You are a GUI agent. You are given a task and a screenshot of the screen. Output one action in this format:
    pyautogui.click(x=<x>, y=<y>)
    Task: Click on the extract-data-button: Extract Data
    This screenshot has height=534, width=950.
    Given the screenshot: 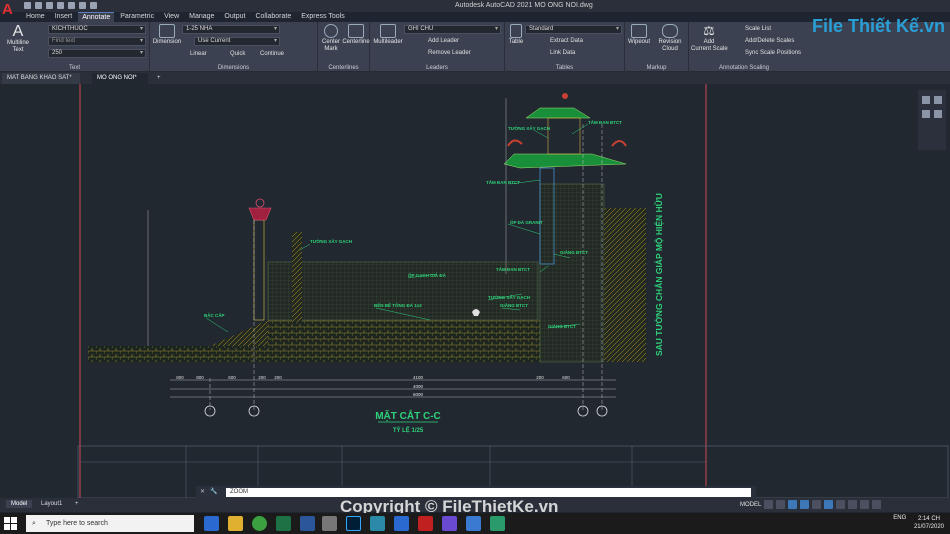 What is the action you would take?
    pyautogui.click(x=566, y=41)
    